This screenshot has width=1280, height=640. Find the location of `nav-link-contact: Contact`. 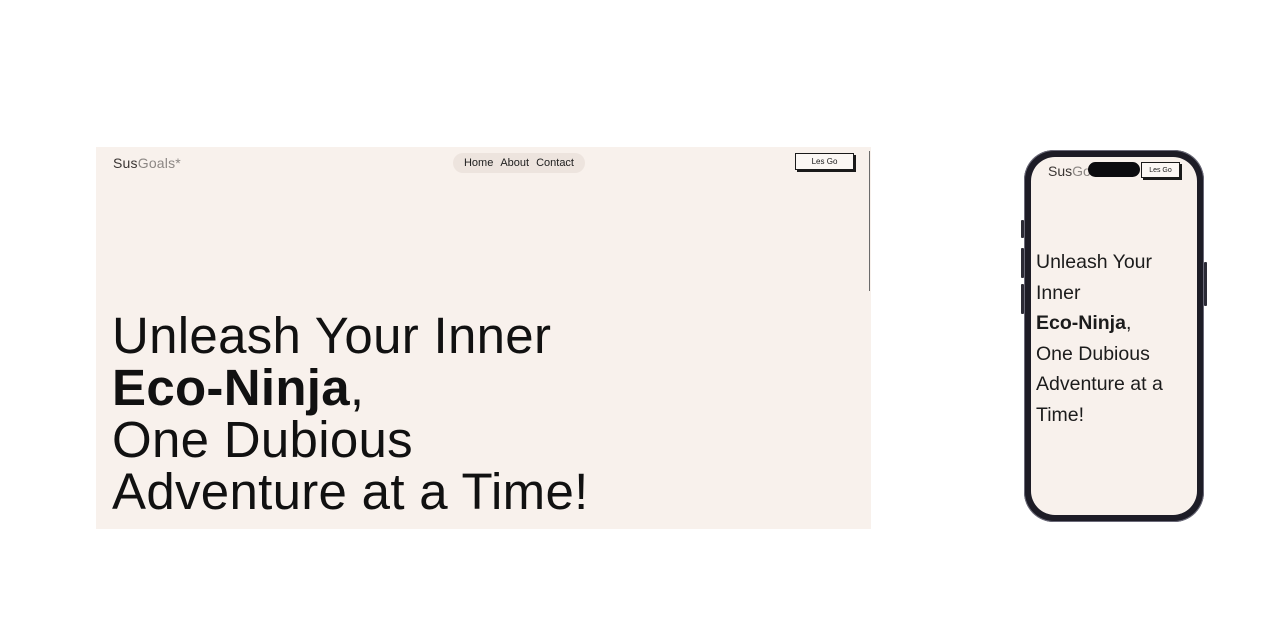

nav-link-contact: Contact is located at coordinates (555, 163).